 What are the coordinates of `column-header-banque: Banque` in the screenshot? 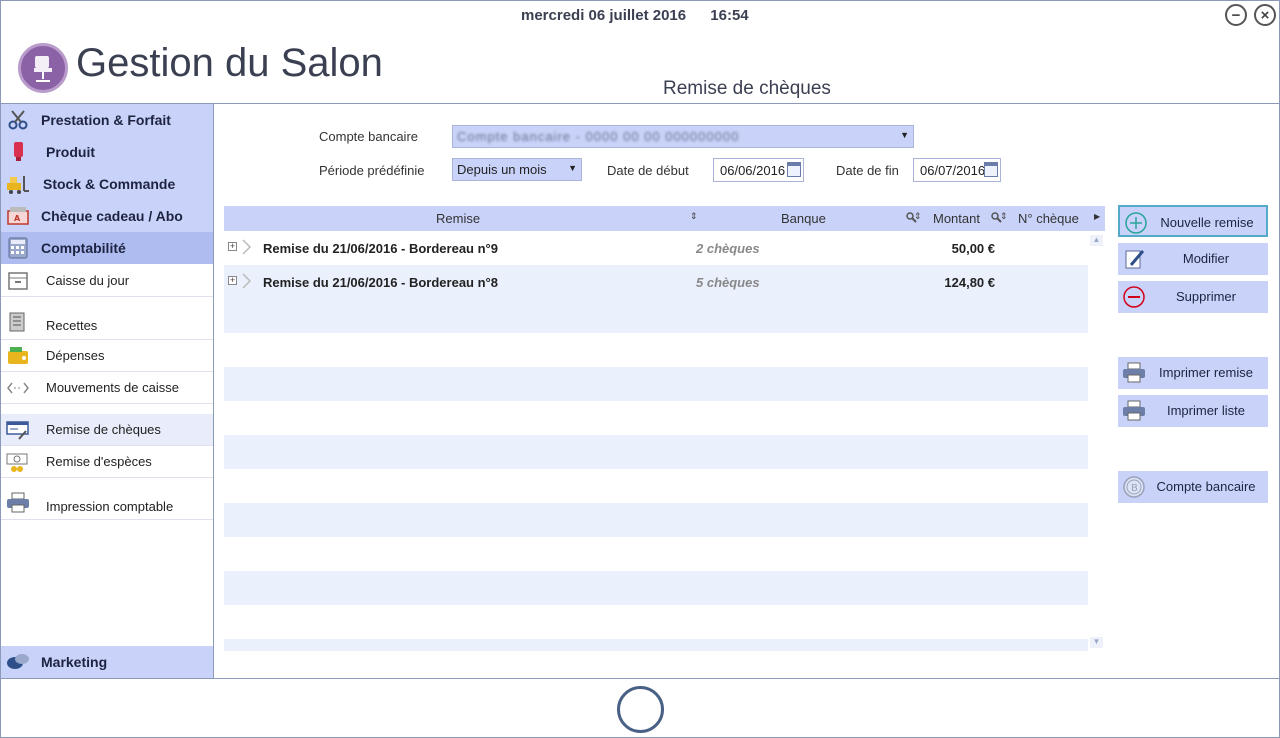 It's located at (803, 218).